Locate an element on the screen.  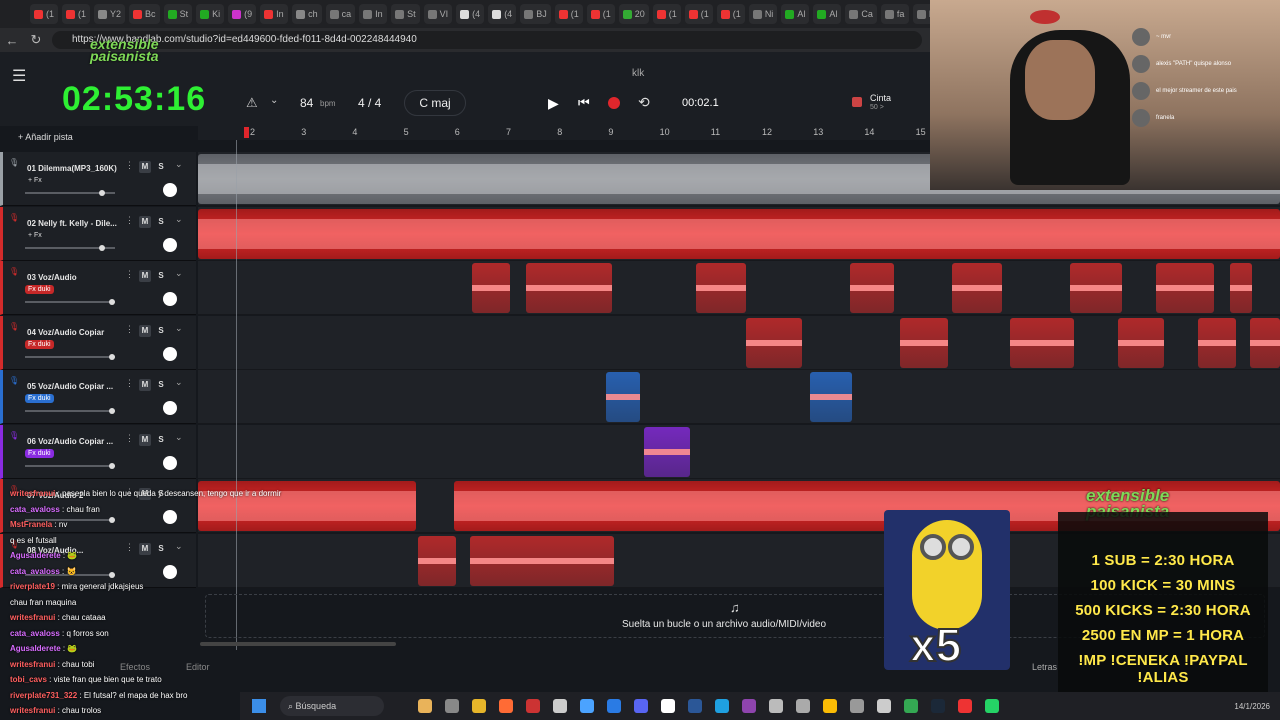
record-button is located at coordinates (614, 103).